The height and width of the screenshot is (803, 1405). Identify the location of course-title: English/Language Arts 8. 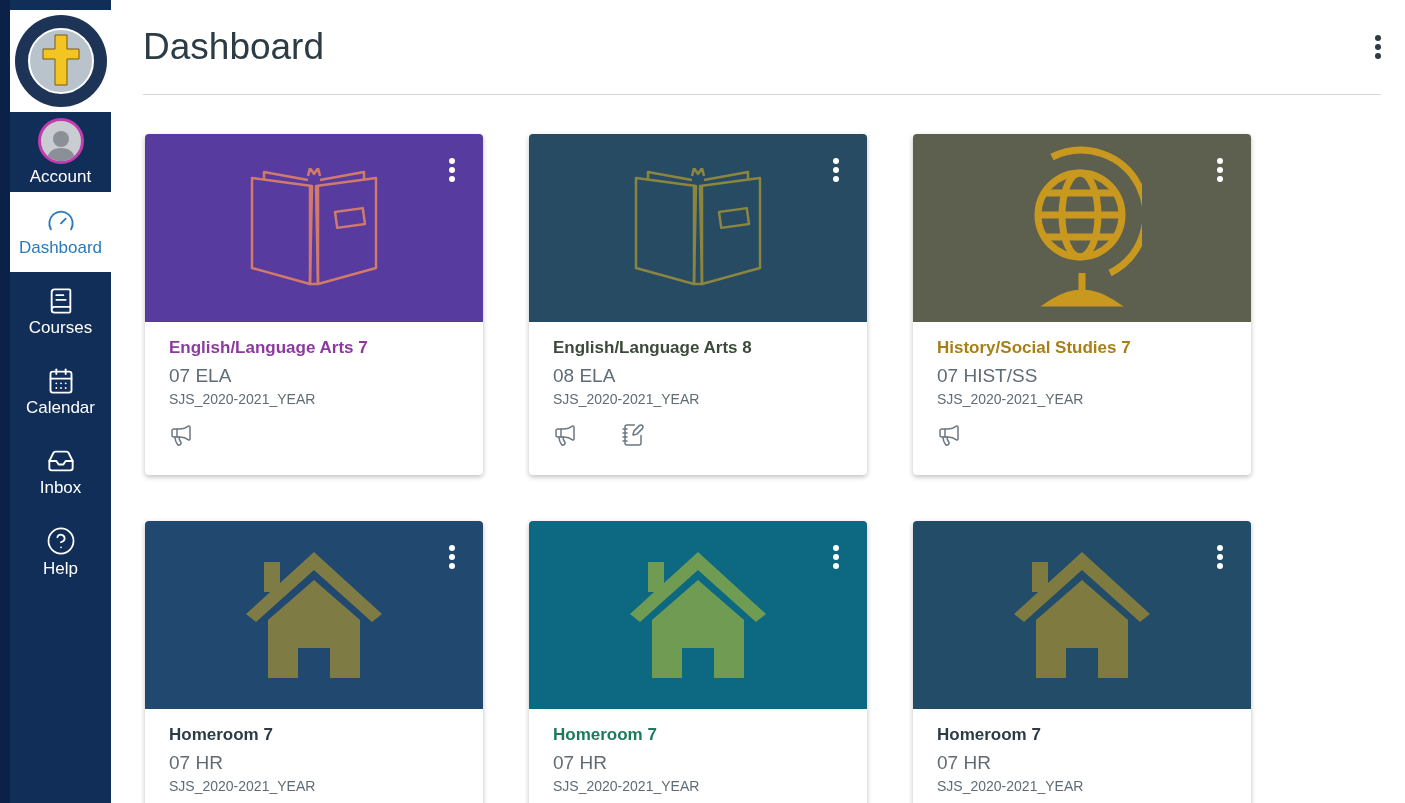
(652, 348).